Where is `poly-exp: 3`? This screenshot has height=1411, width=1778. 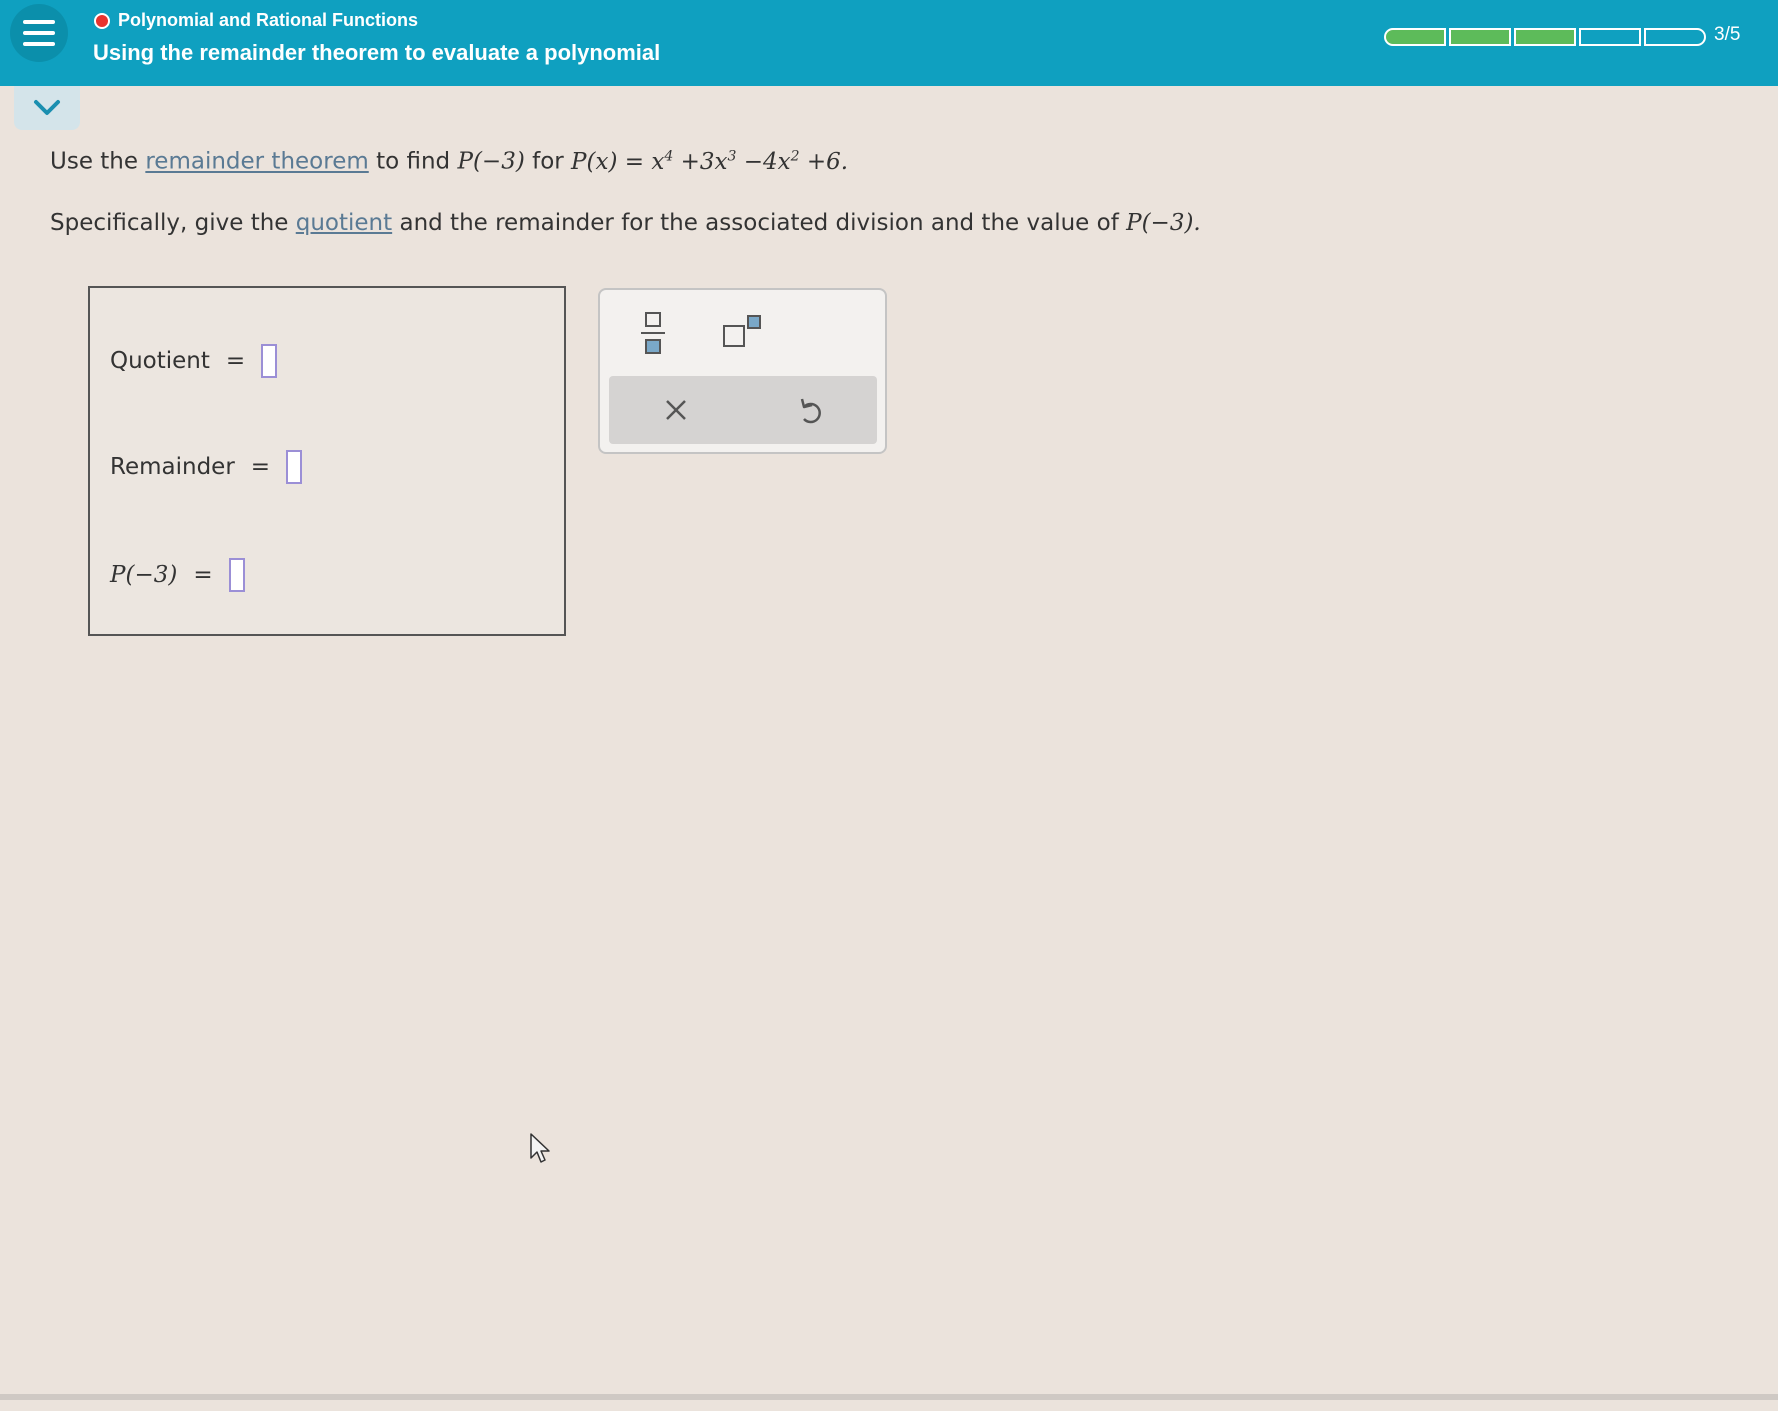 poly-exp: 3 is located at coordinates (732, 156).